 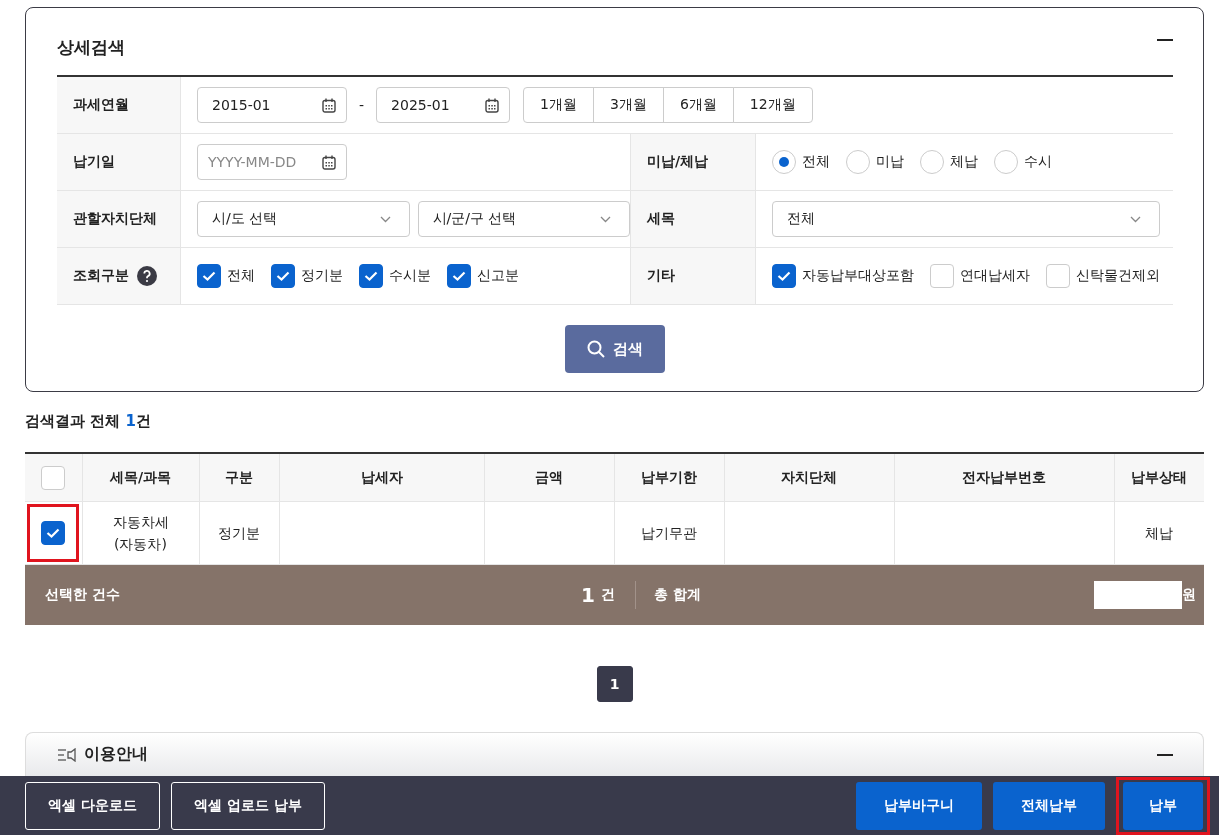 I want to click on info-panel-header: 이용안내, so click(x=614, y=754).